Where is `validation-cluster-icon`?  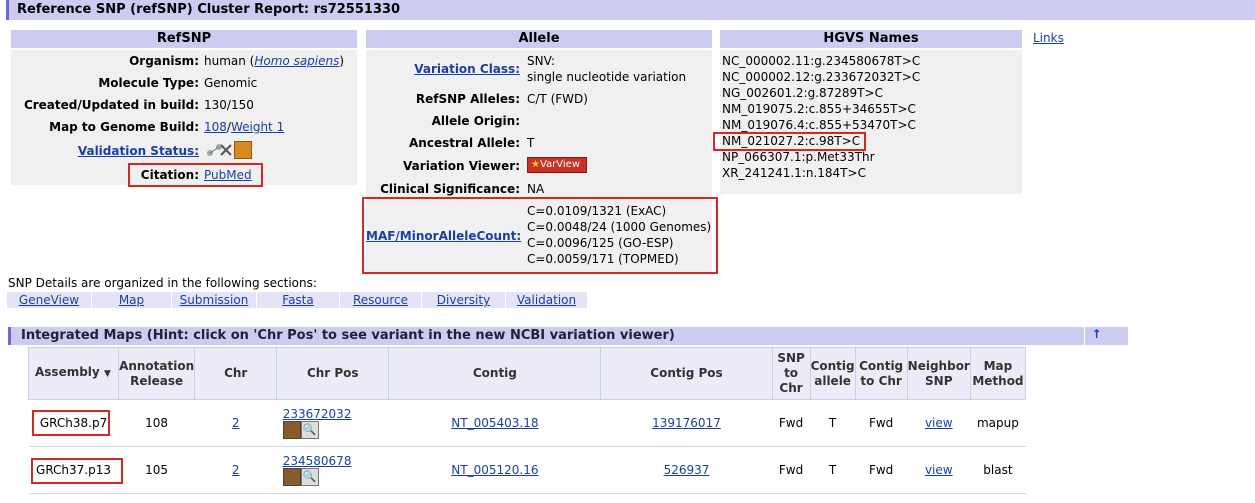
validation-cluster-icon is located at coordinates (219, 150).